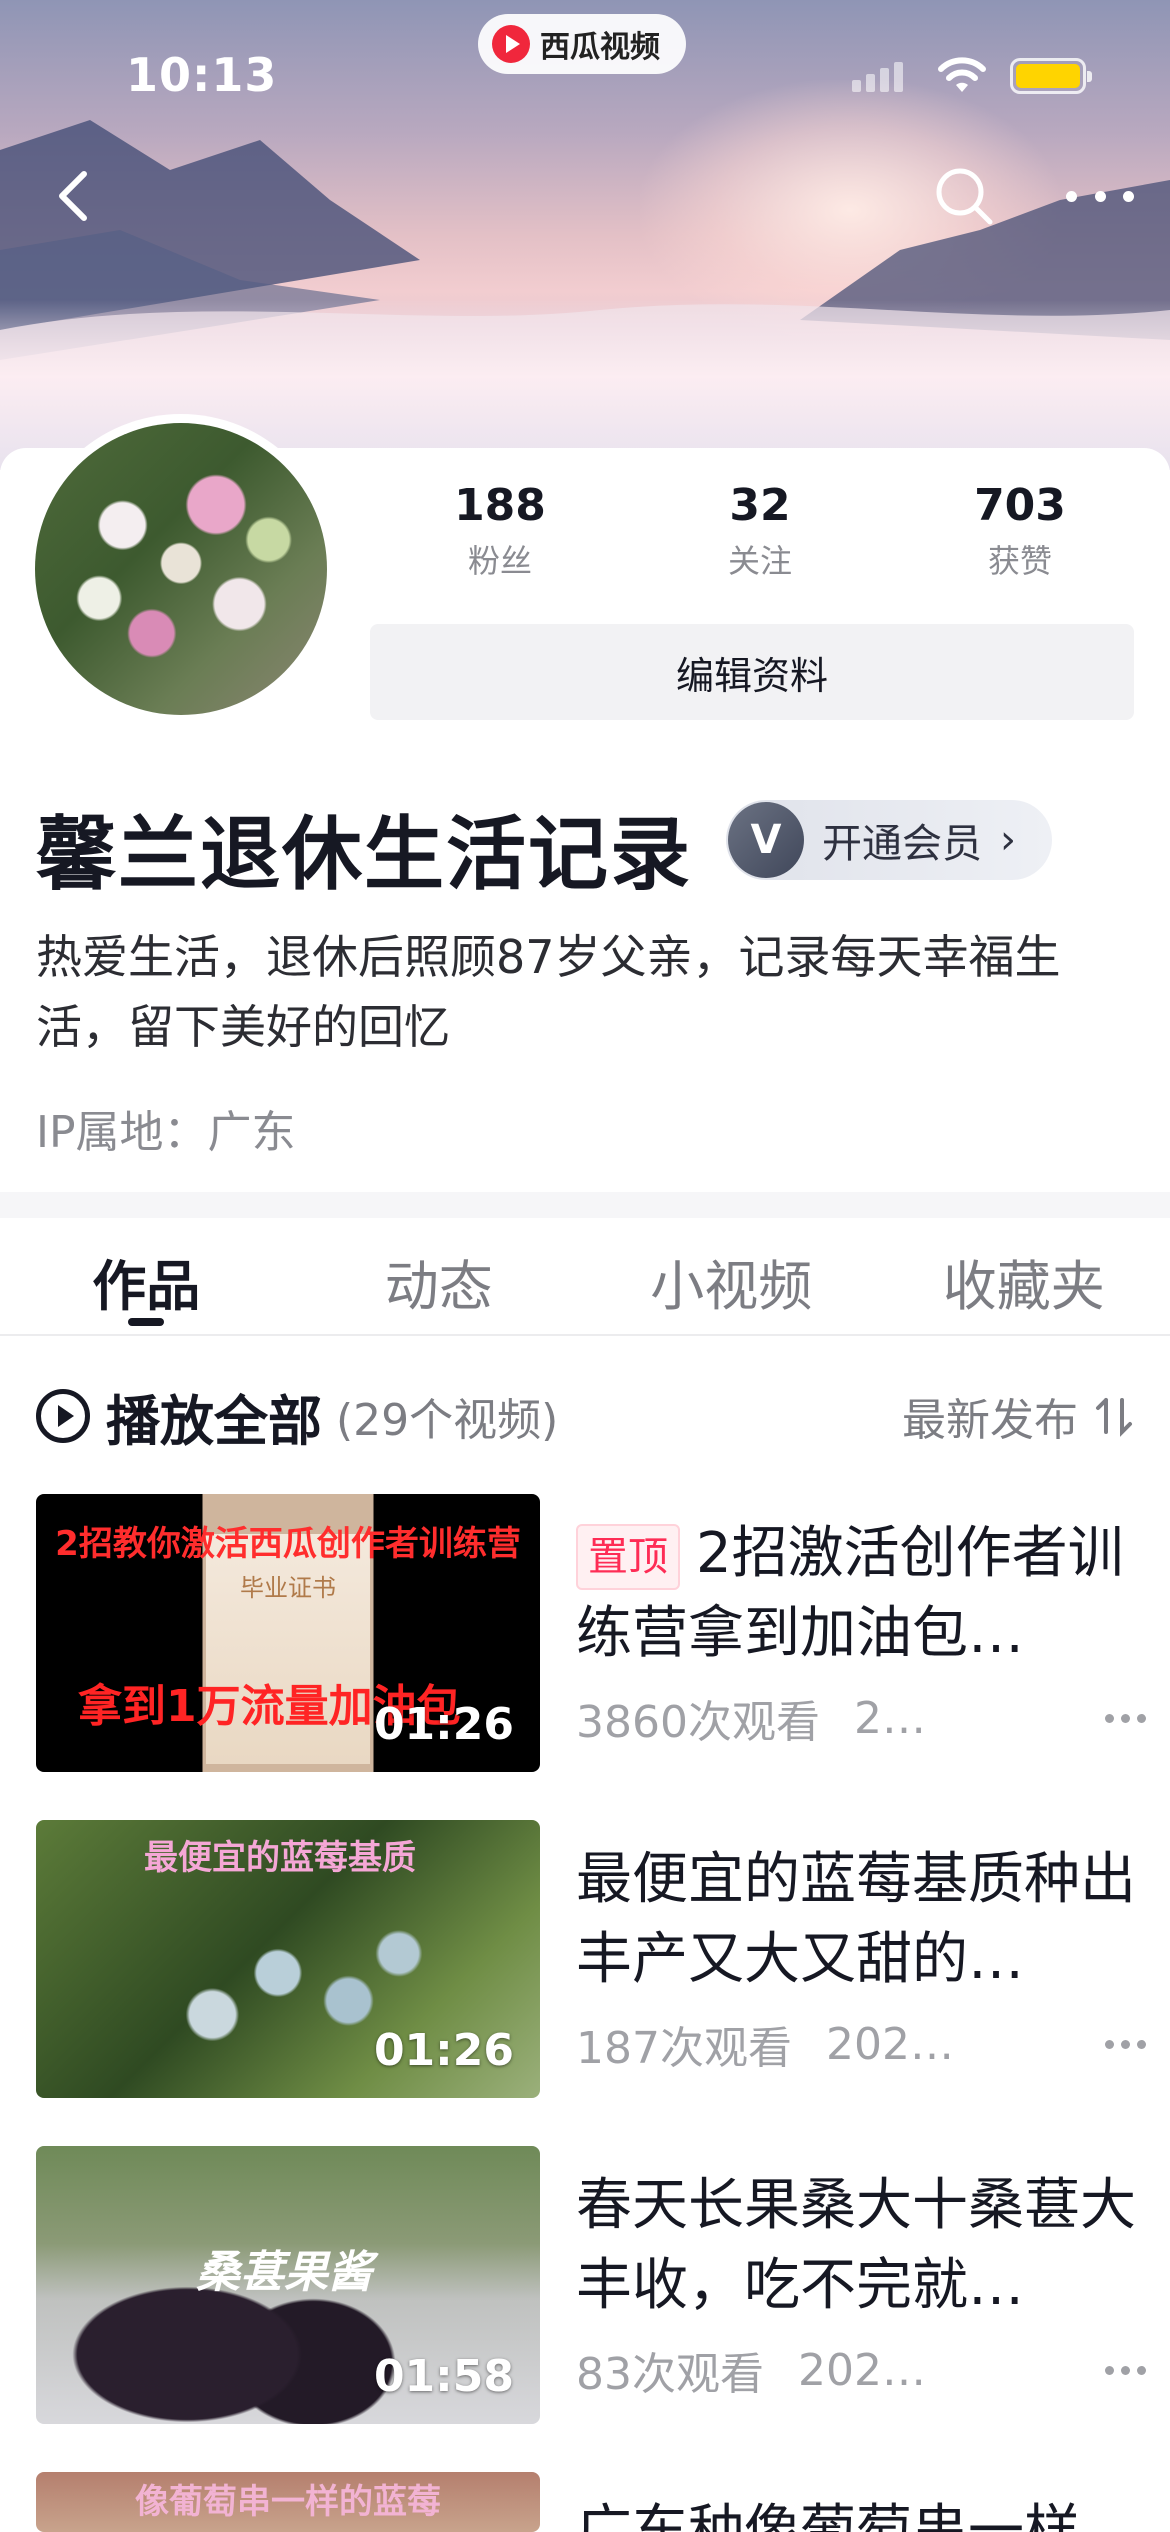 The width and height of the screenshot is (1170, 2532). Describe the element at coordinates (284, 2272) in the screenshot. I see `thumbnail-caption: 桑葚果酱` at that location.